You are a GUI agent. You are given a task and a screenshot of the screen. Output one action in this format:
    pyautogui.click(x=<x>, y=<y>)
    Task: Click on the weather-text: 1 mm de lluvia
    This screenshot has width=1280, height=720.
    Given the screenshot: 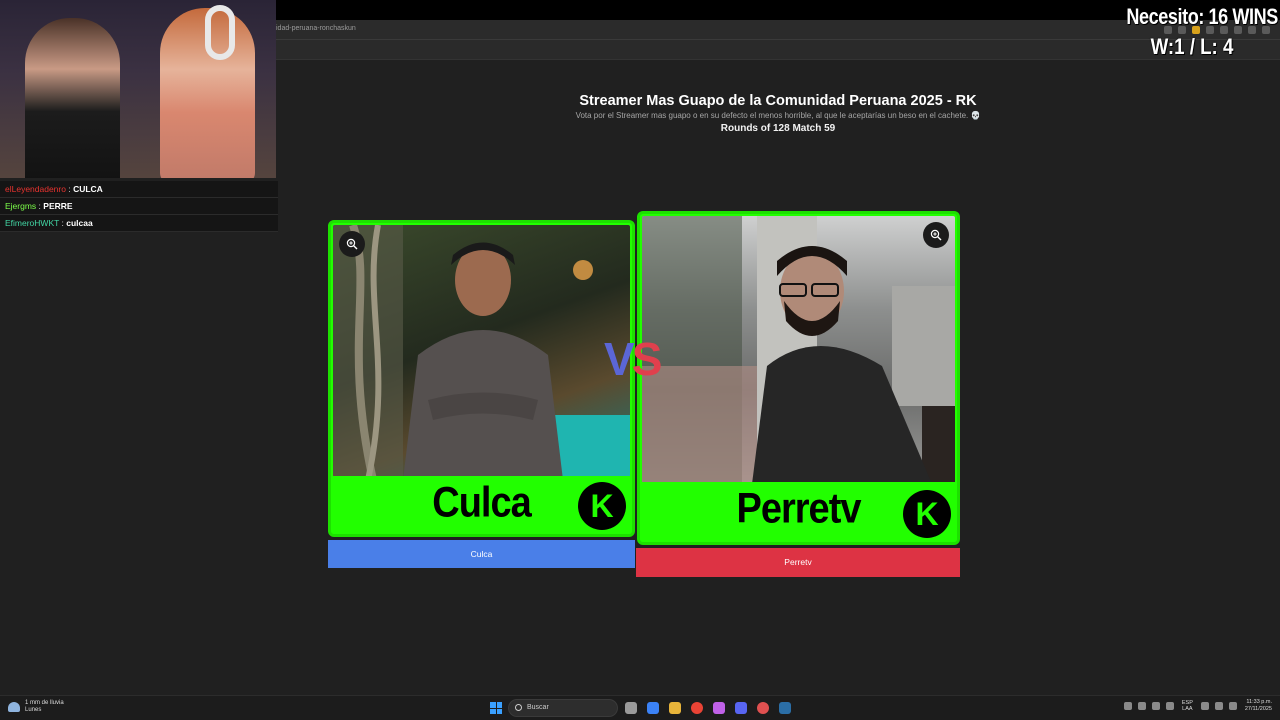 What is the action you would take?
    pyautogui.click(x=44, y=703)
    